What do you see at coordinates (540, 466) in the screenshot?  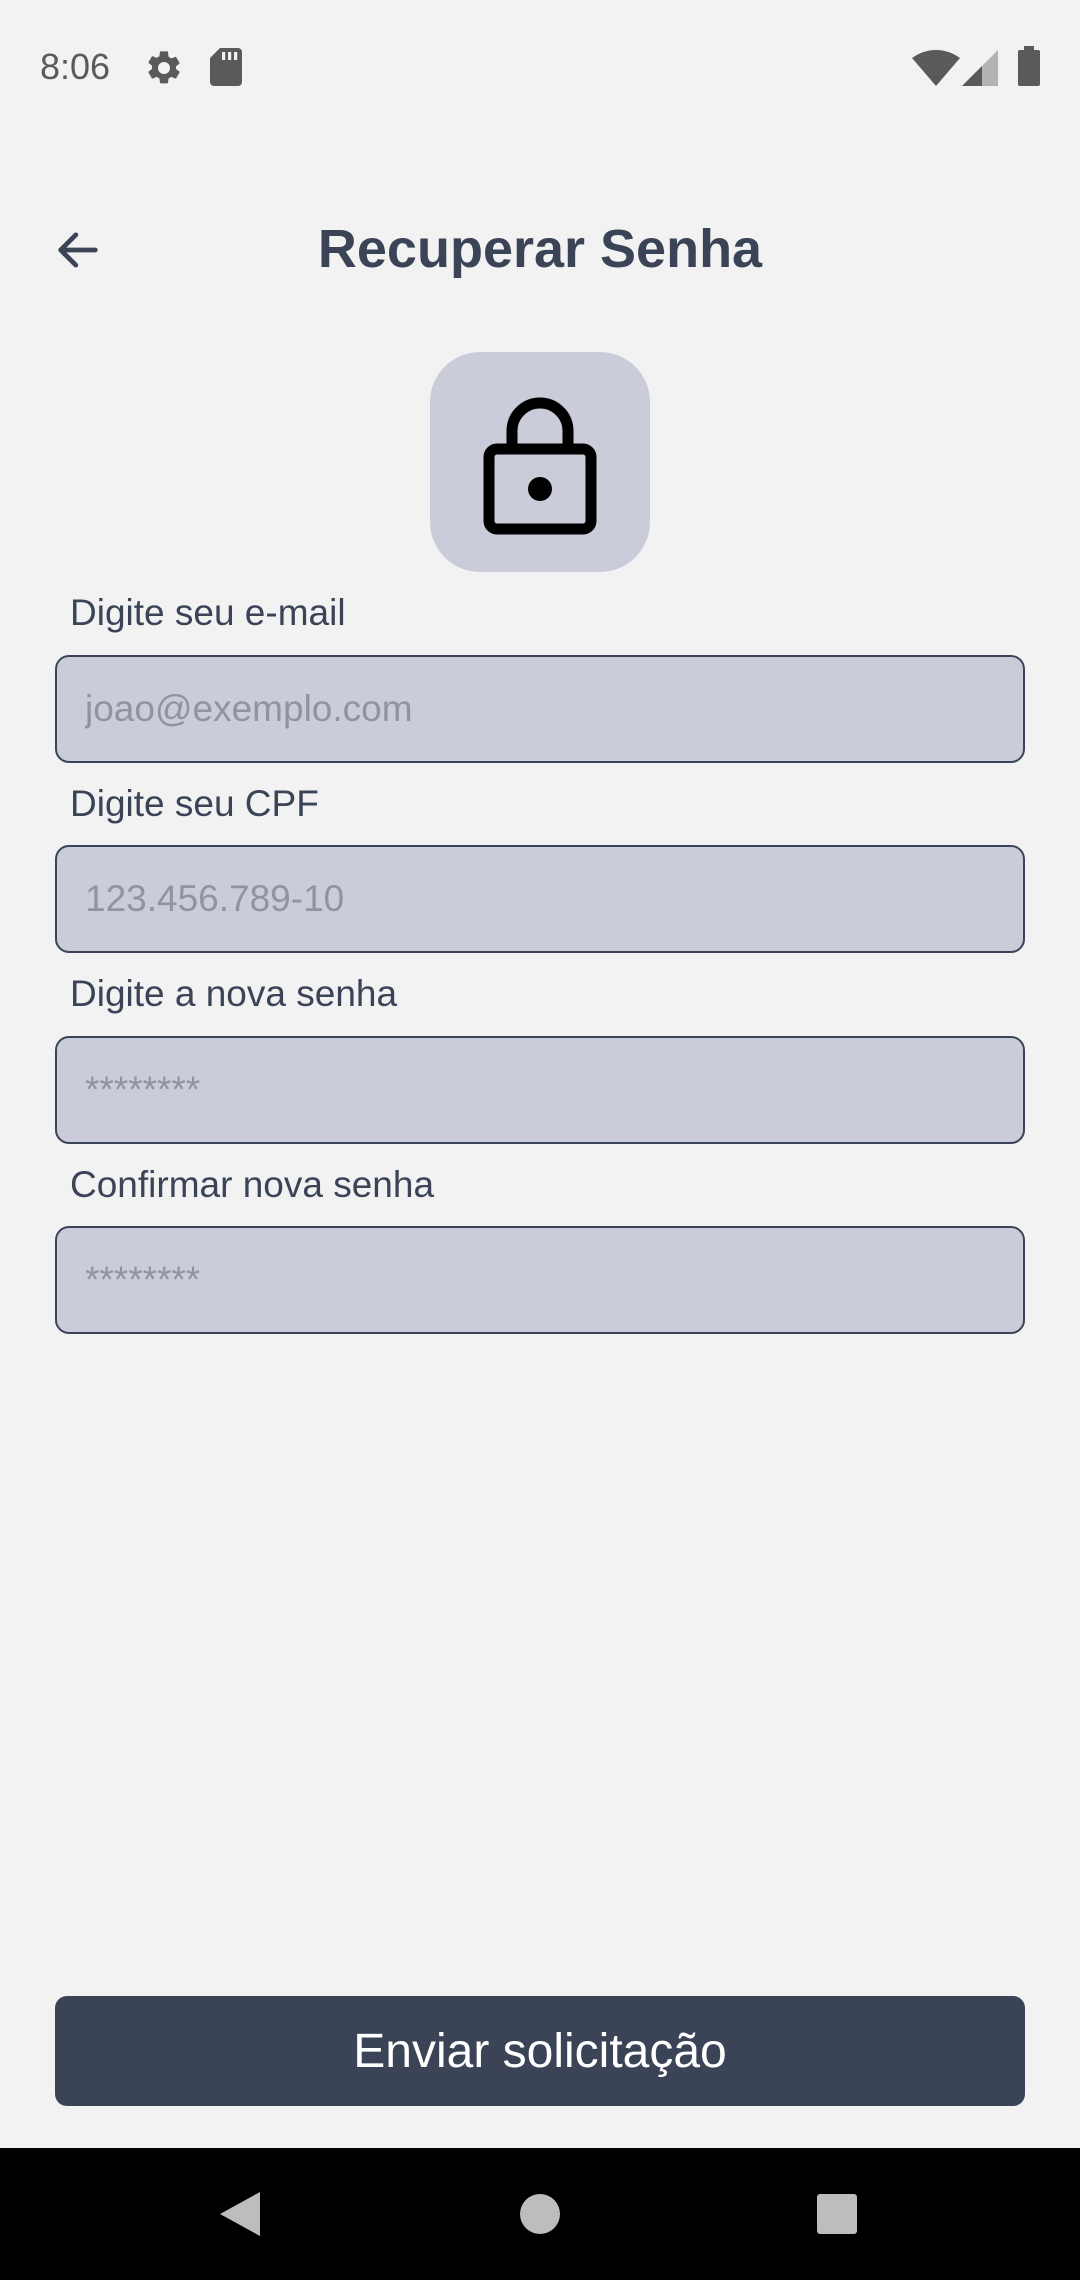 I see `lock-icon` at bounding box center [540, 466].